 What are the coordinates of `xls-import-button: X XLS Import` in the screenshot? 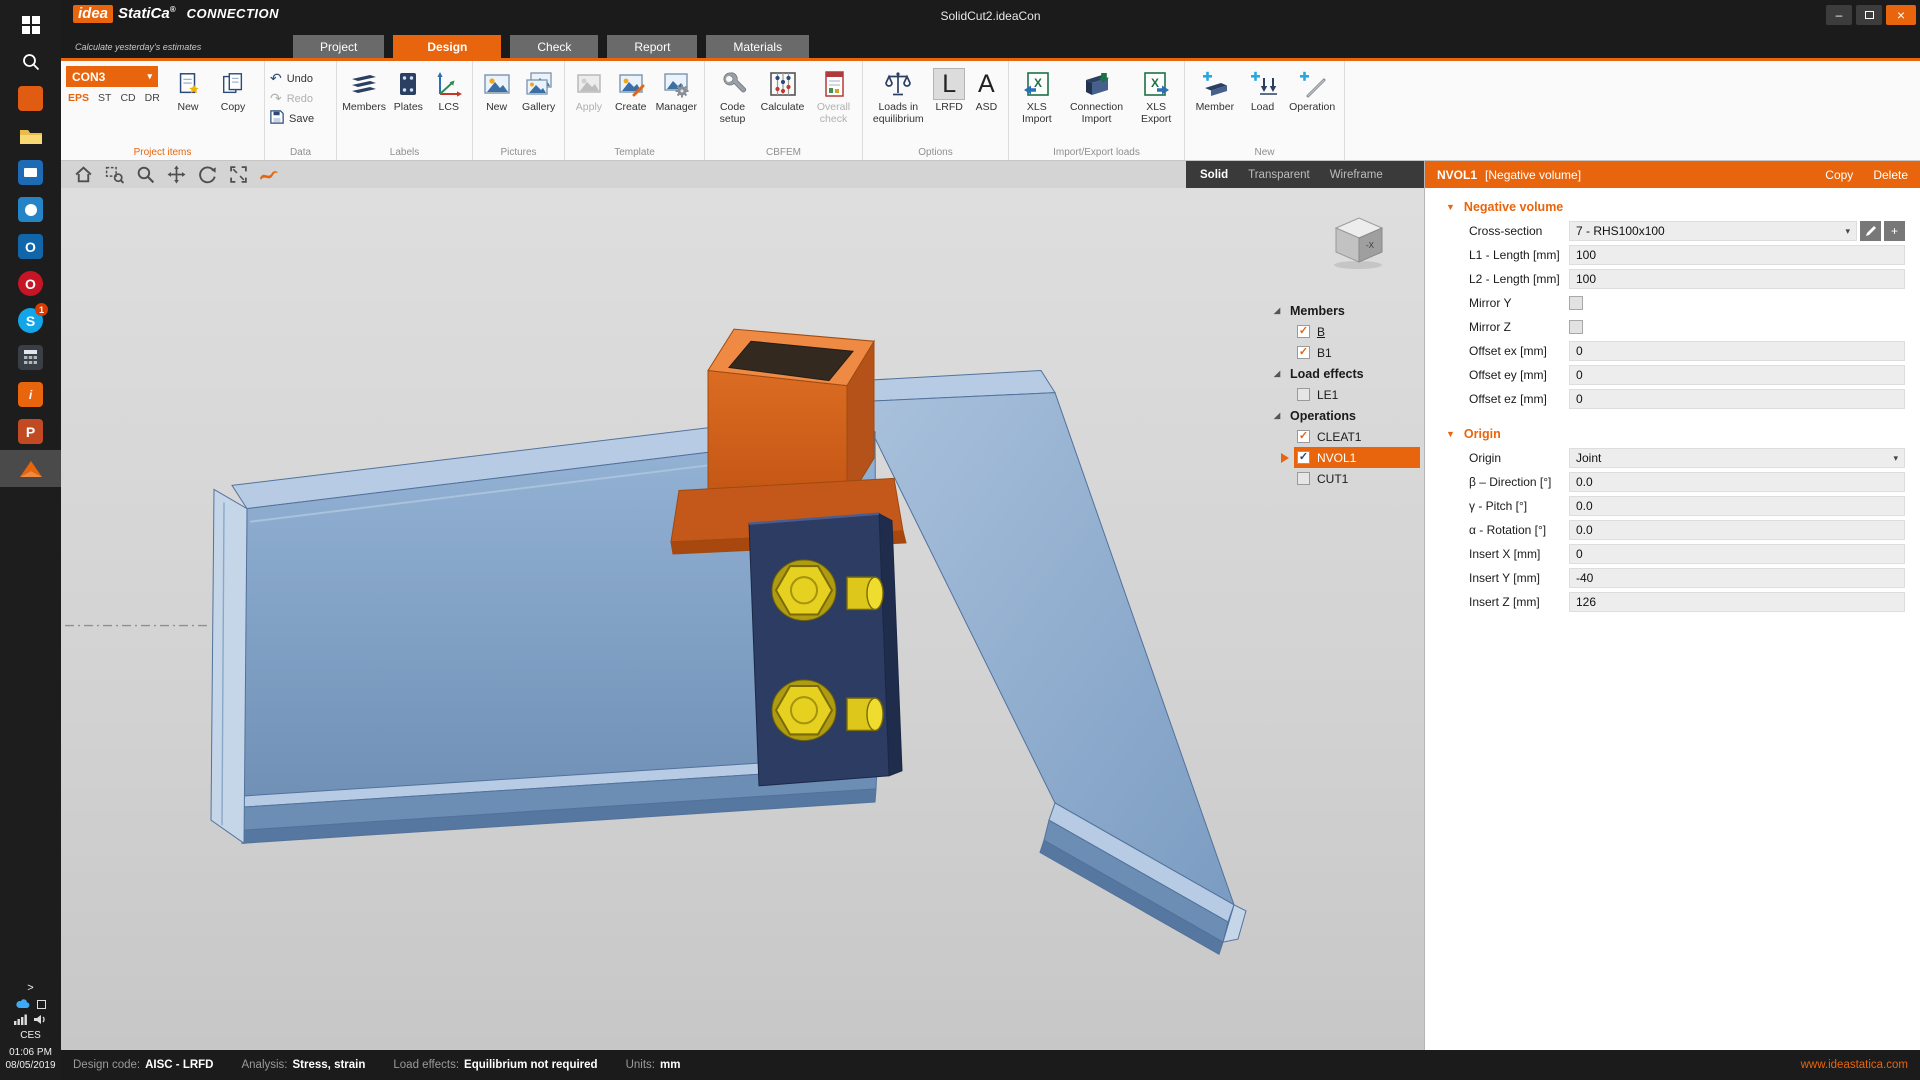 It's located at (1037, 95).